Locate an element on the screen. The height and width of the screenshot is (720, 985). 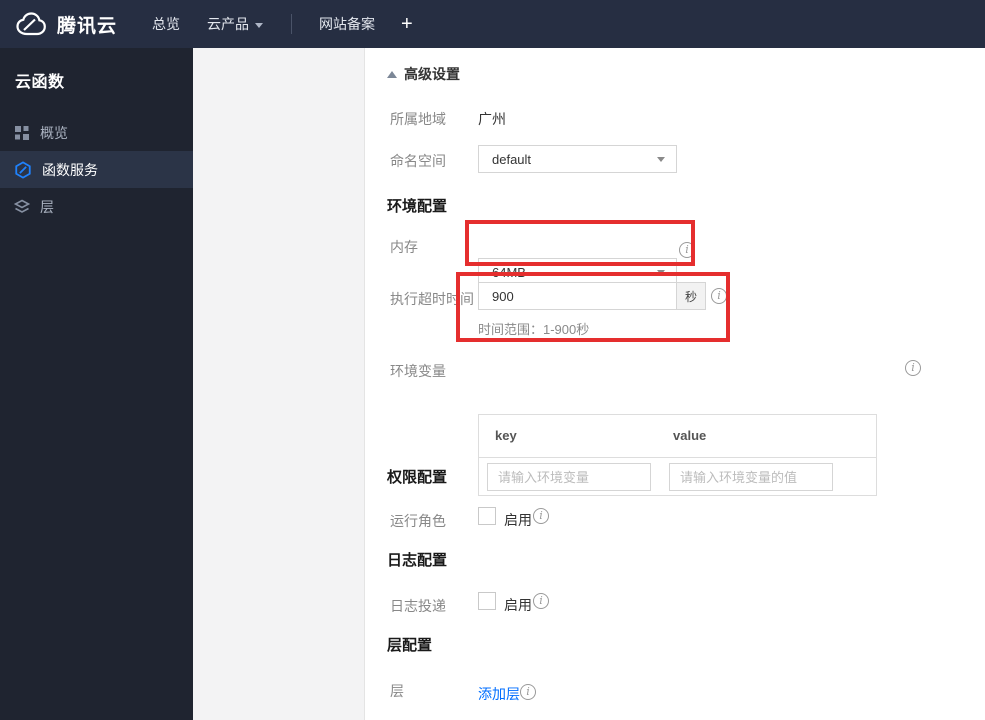
env-vars-label: 环境变量 is located at coordinates (418, 371).